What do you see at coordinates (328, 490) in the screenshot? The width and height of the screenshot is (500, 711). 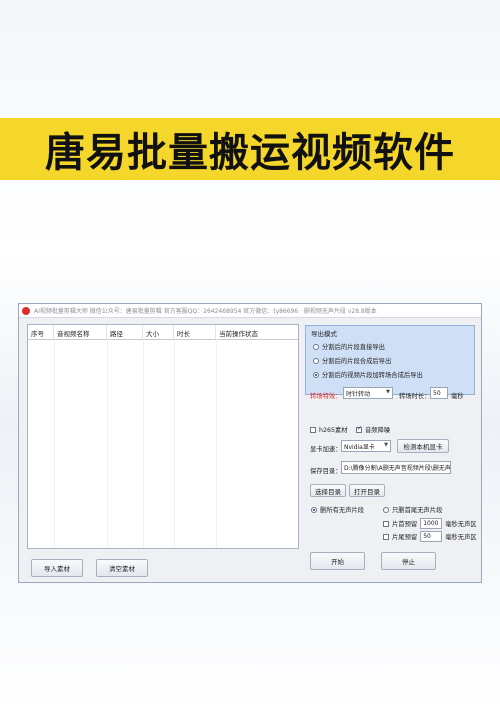 I see `select-dir-button: 选择目录` at bounding box center [328, 490].